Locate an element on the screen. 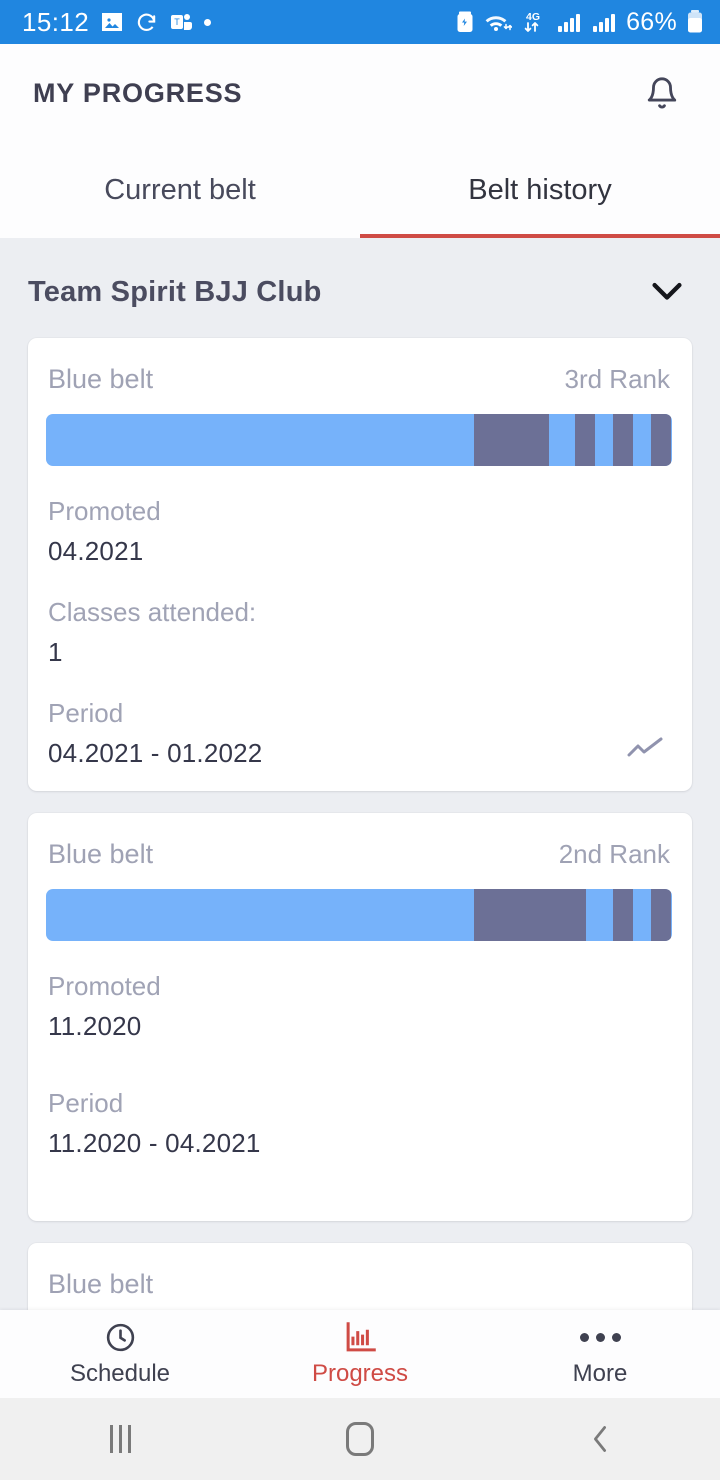 The width and height of the screenshot is (720, 1480). back-button is located at coordinates (600, 1439).